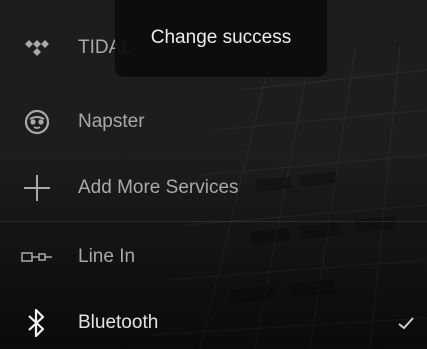 Image resolution: width=427 pixels, height=349 pixels. I want to click on plus-icon, so click(37, 188).